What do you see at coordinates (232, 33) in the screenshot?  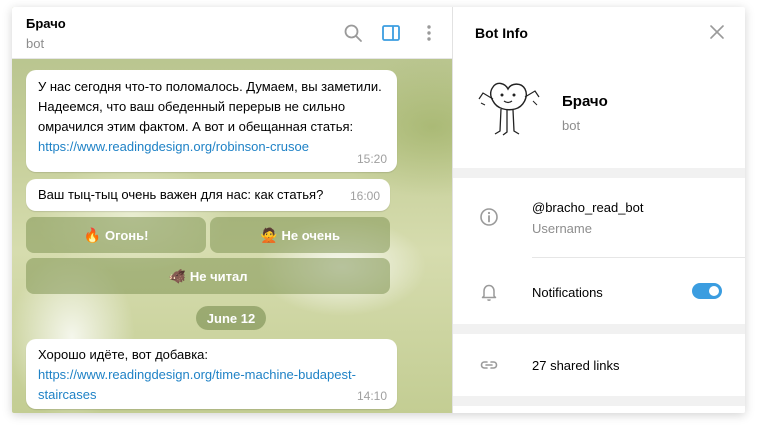 I see `chat-header: Брачо bot` at bounding box center [232, 33].